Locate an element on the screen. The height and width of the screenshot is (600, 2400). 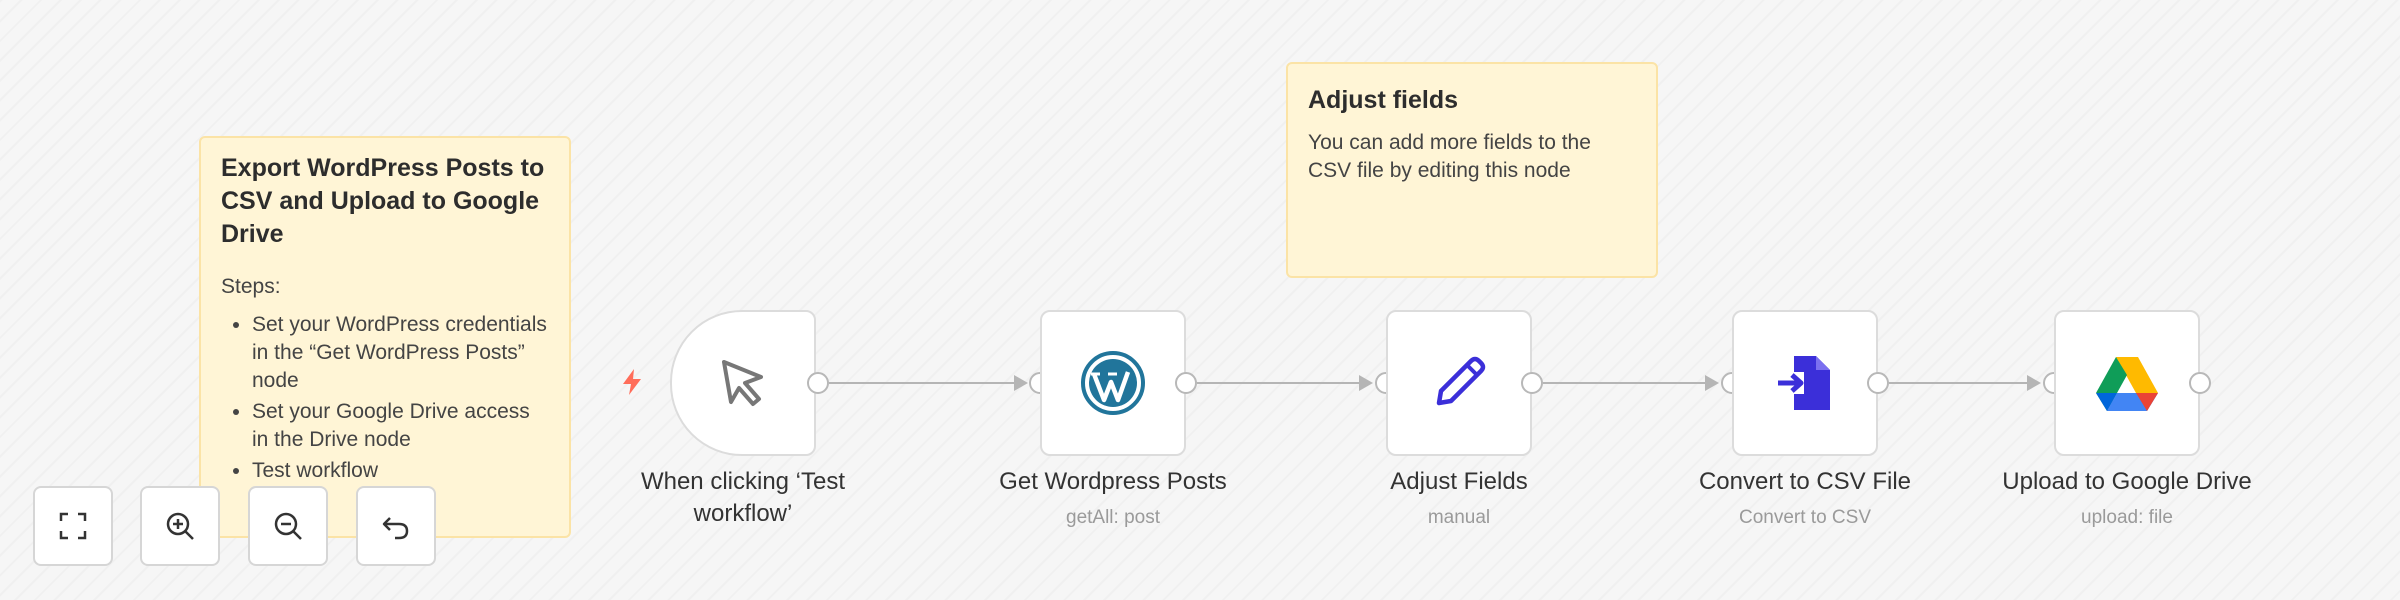
node-label: Adjust Fields is located at coordinates (1459, 481).